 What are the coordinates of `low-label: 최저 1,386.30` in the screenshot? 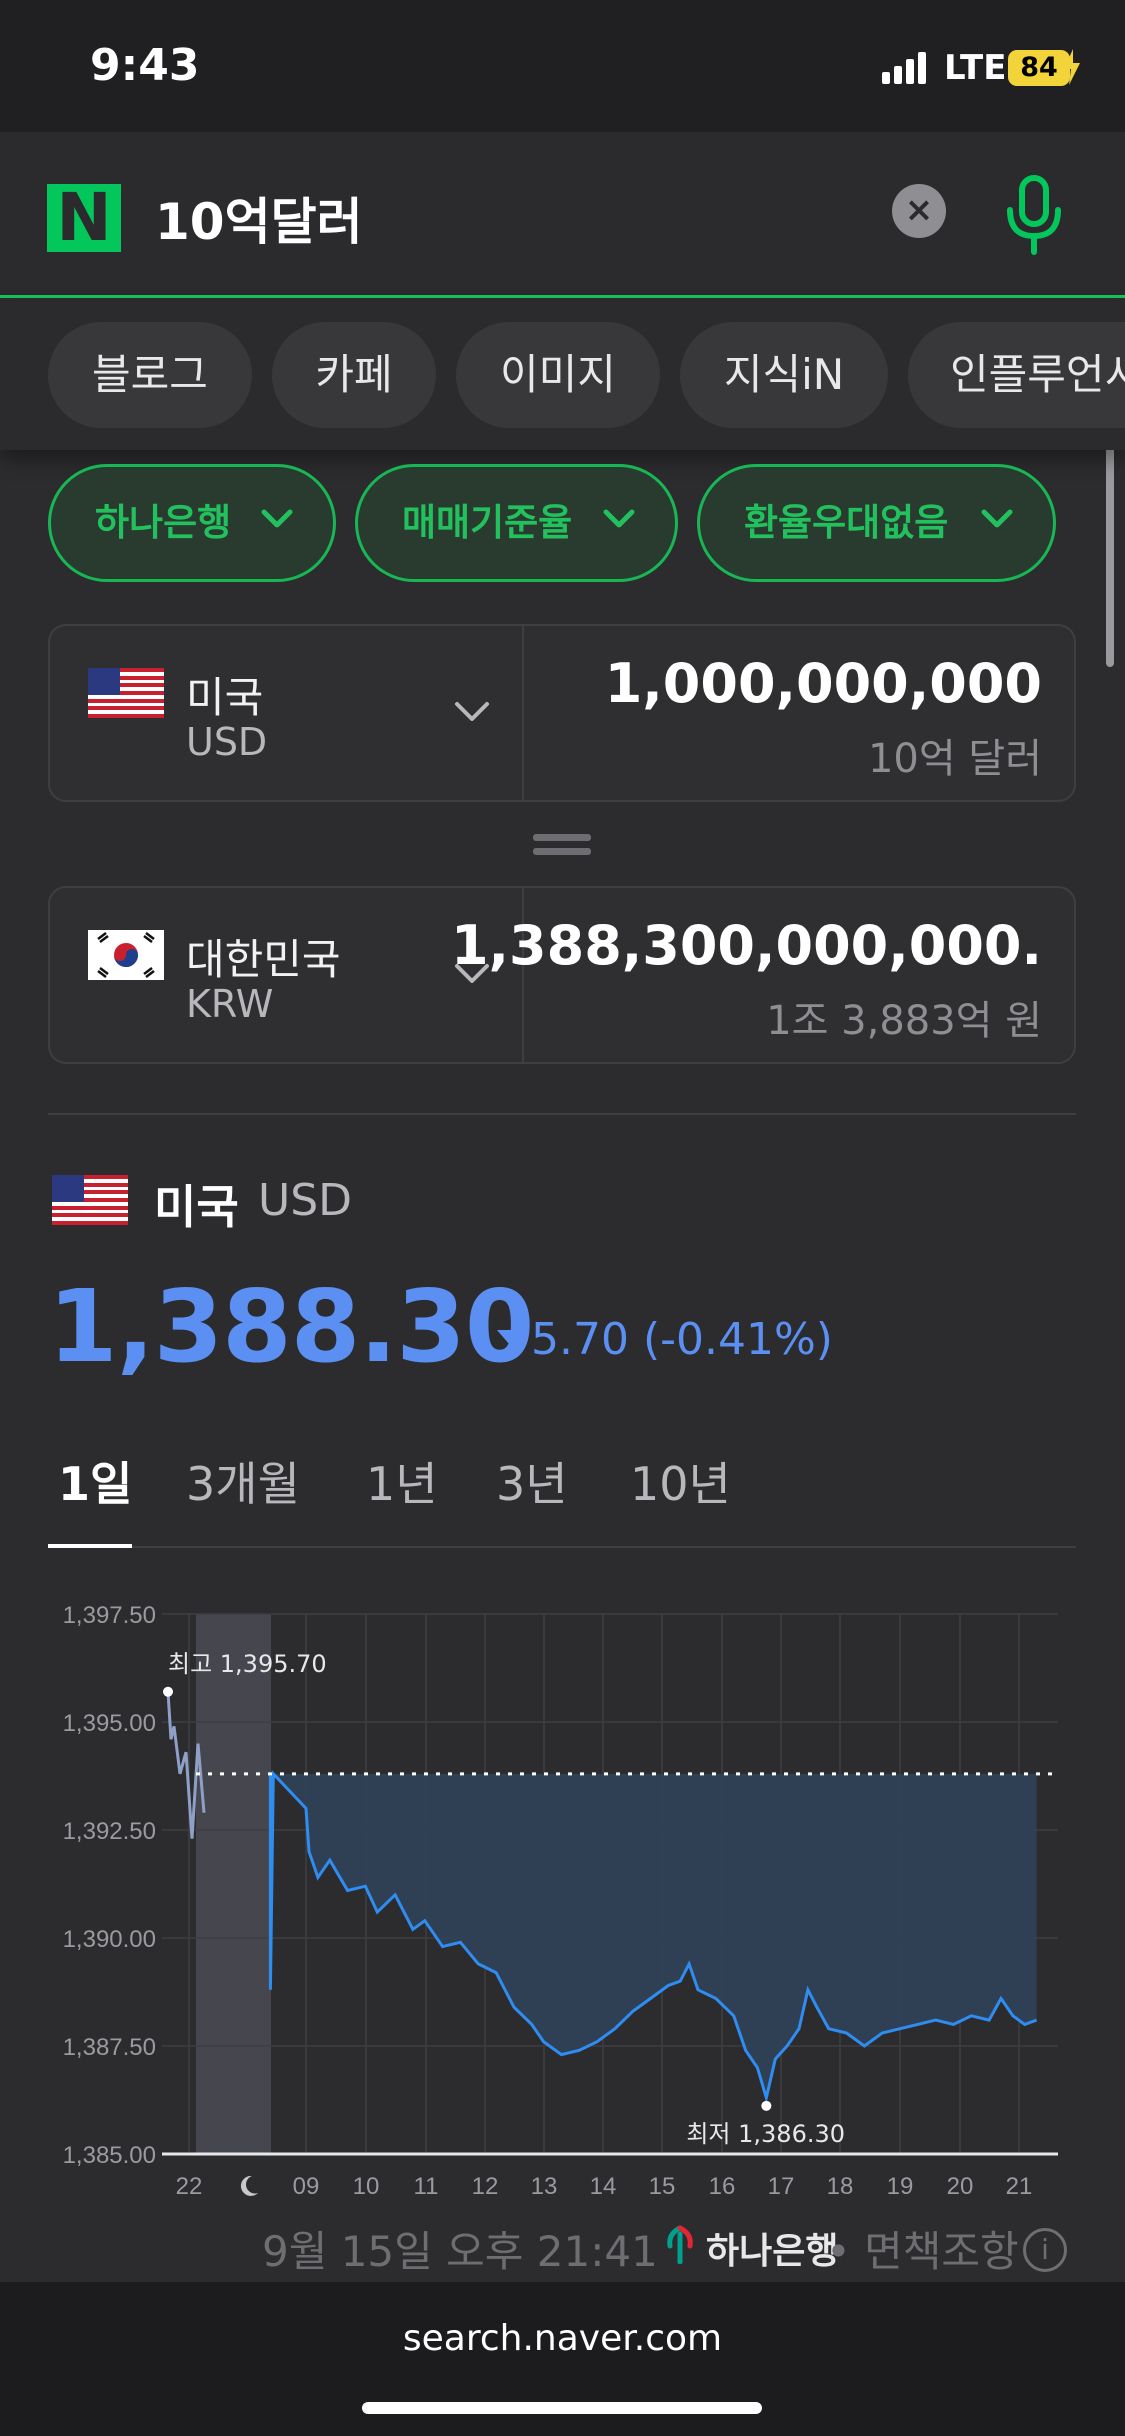 It's located at (765, 2134).